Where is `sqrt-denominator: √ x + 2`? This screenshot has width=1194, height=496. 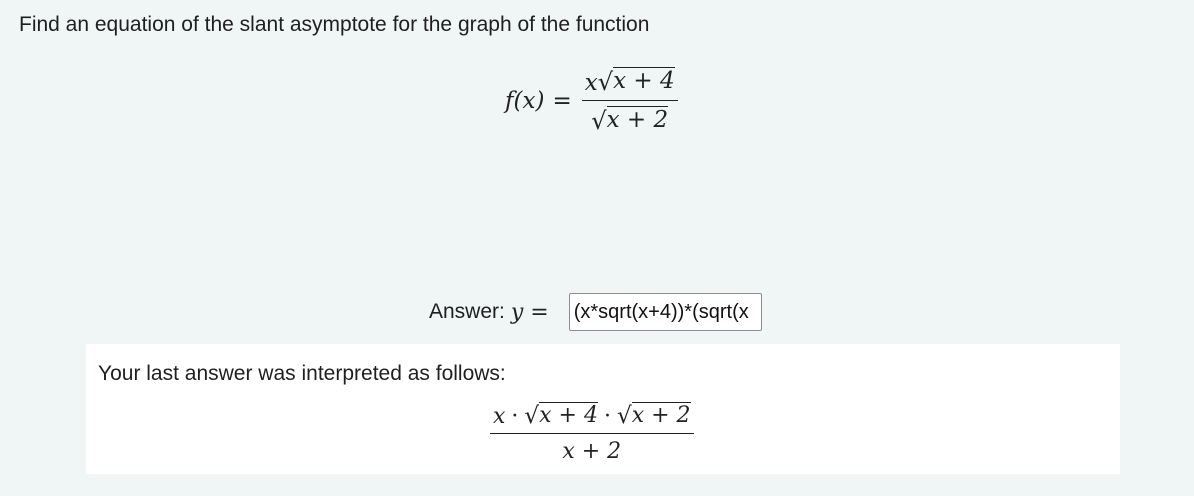
sqrt-denominator: √ x + 2 is located at coordinates (630, 121).